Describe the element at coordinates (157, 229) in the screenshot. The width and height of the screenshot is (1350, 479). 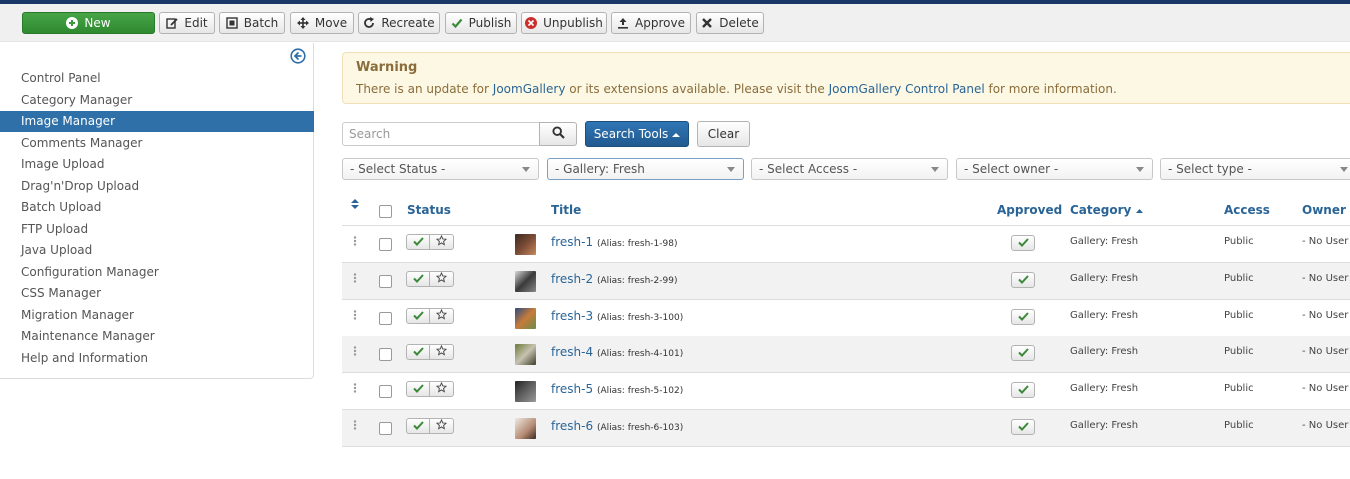
I see `sidebar-item-ftp-upload: FTP Upload` at that location.